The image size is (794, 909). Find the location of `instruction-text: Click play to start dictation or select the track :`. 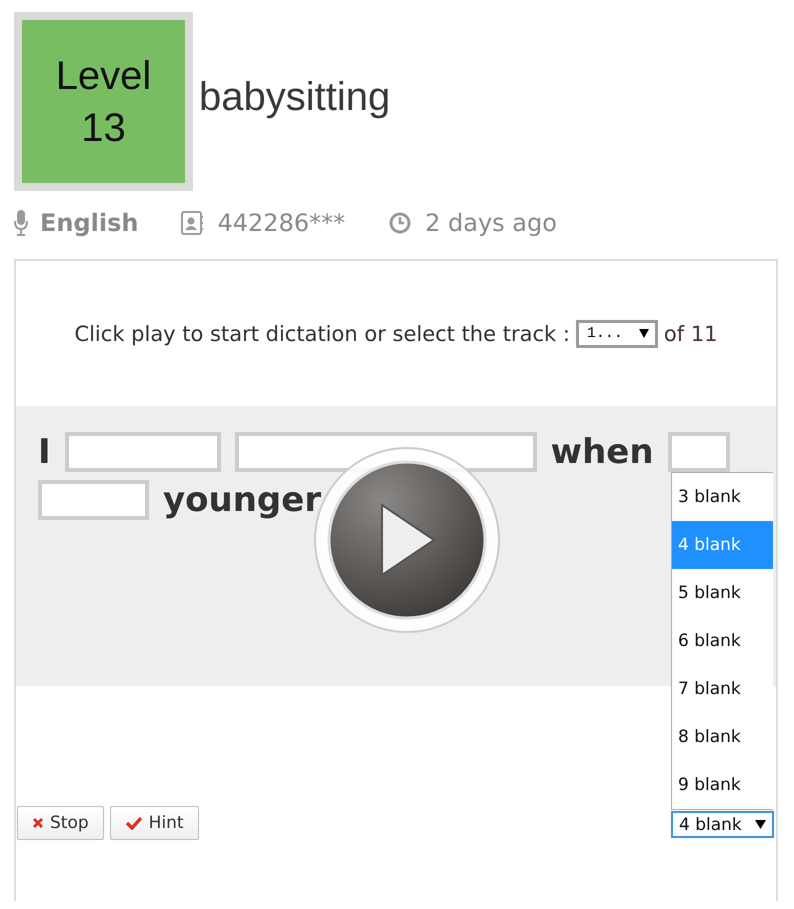

instruction-text: Click play to start dictation or select the track : is located at coordinates (322, 334).